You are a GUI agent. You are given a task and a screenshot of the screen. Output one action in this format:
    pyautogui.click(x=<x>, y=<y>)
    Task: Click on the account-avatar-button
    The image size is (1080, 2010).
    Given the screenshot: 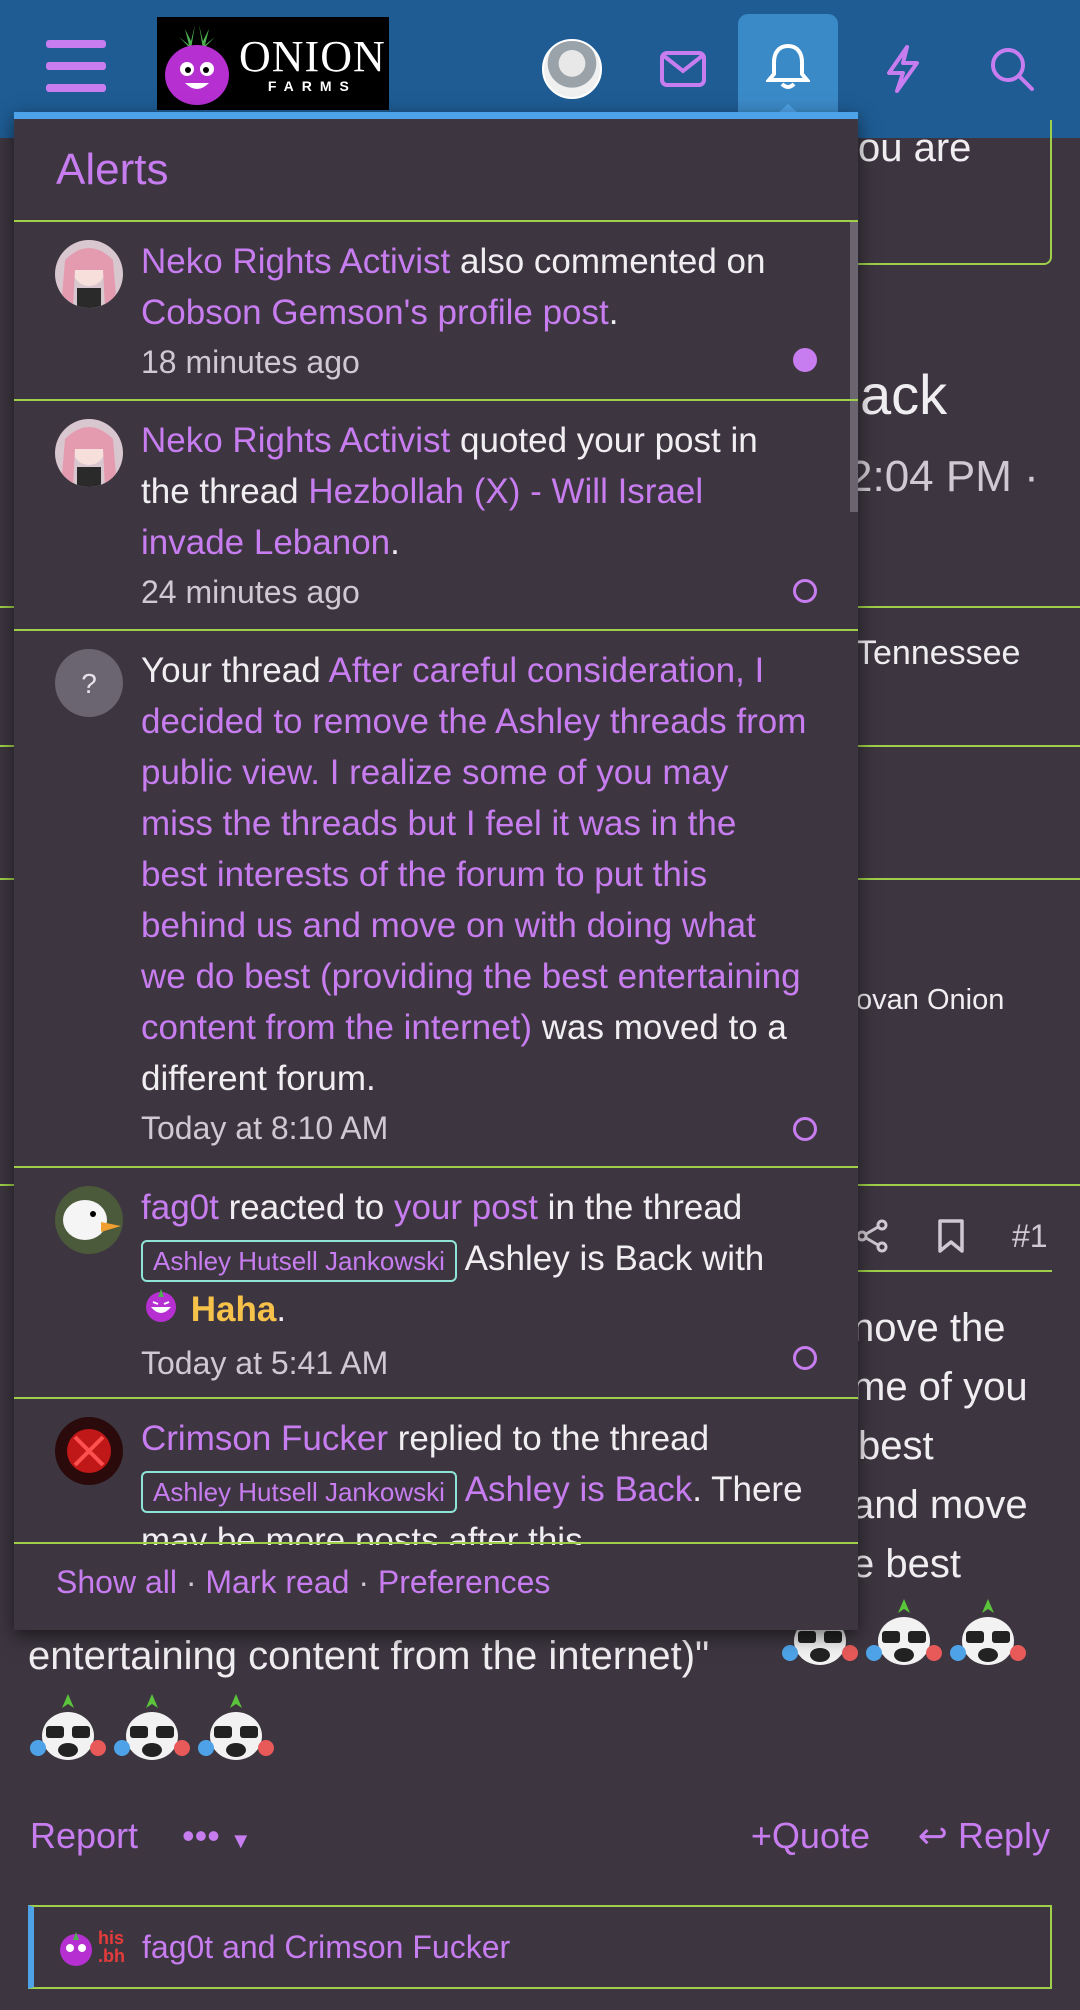 What is the action you would take?
    pyautogui.click(x=572, y=69)
    